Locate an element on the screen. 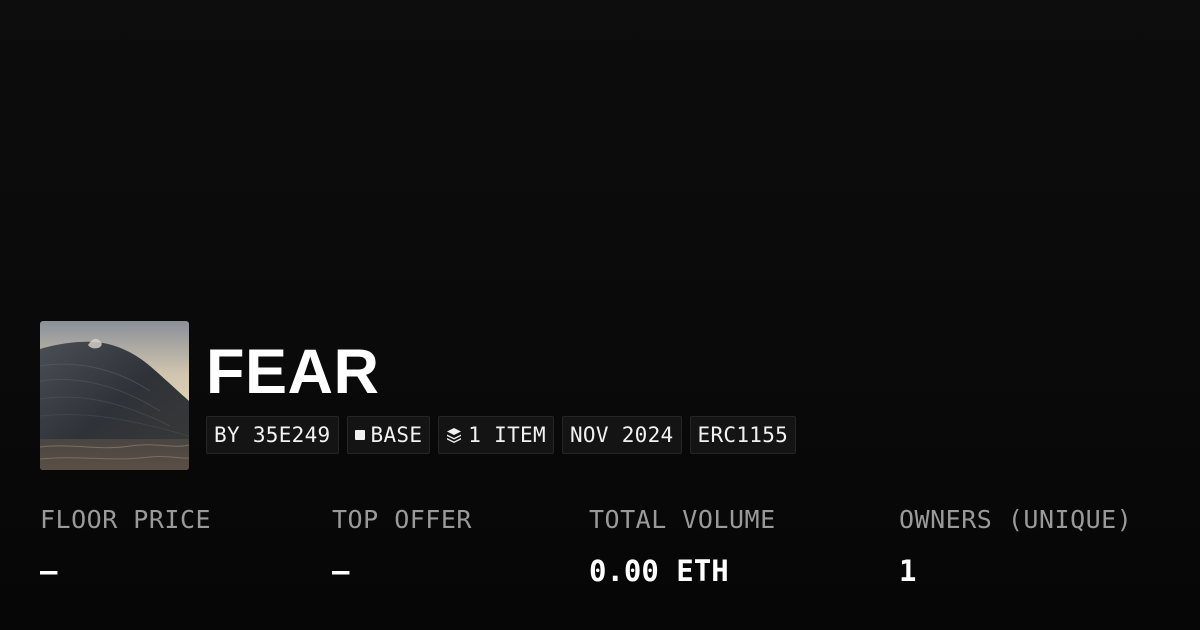 Image resolution: width=1200 pixels, height=630 pixels. stat-label: TOTAL VOLUME is located at coordinates (682, 519).